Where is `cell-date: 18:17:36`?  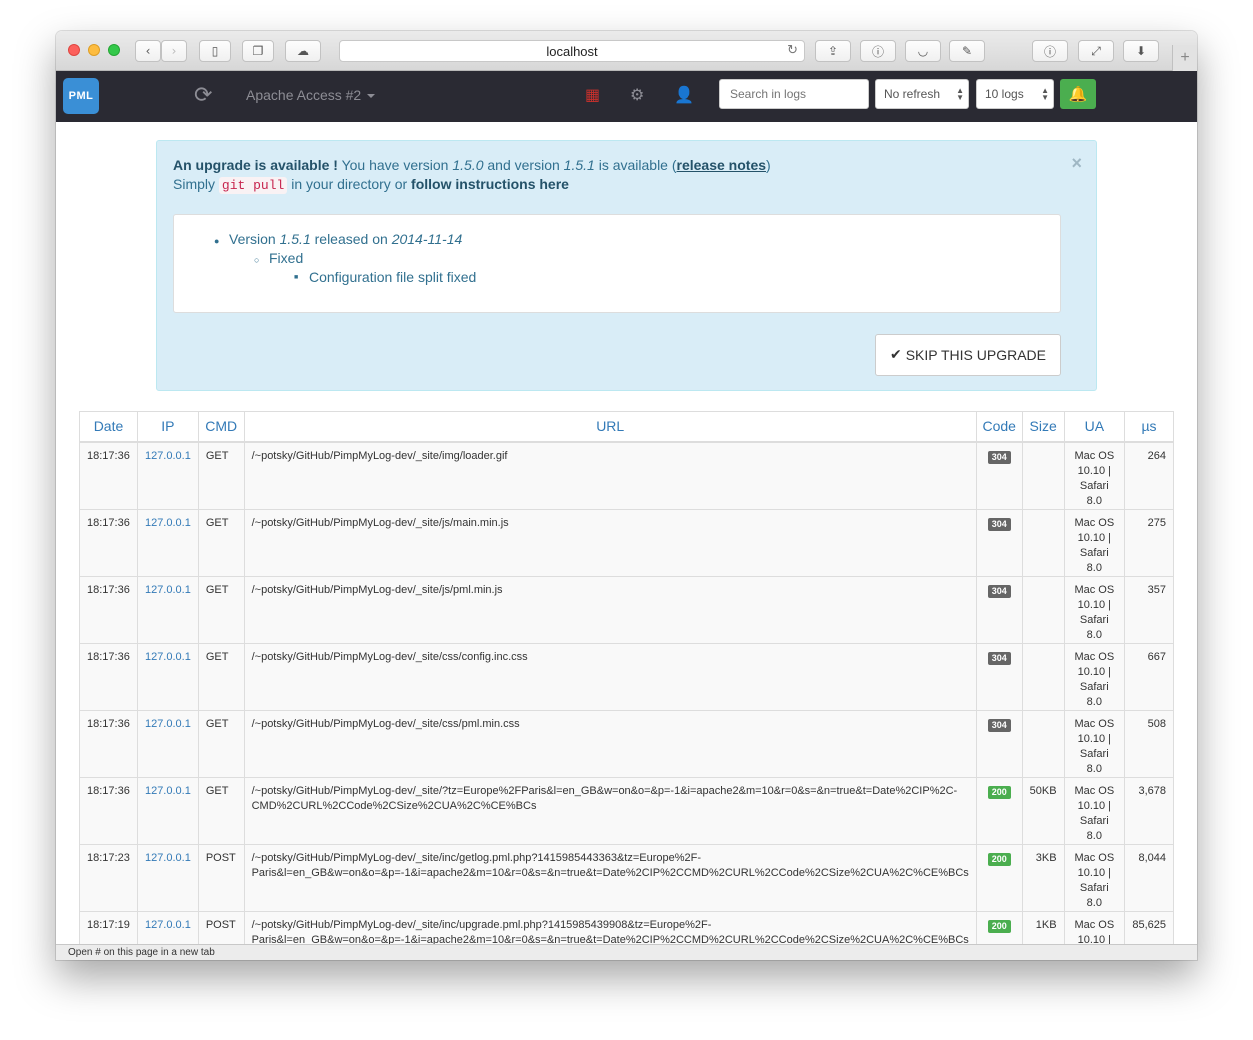 cell-date: 18:17:36 is located at coordinates (108, 810).